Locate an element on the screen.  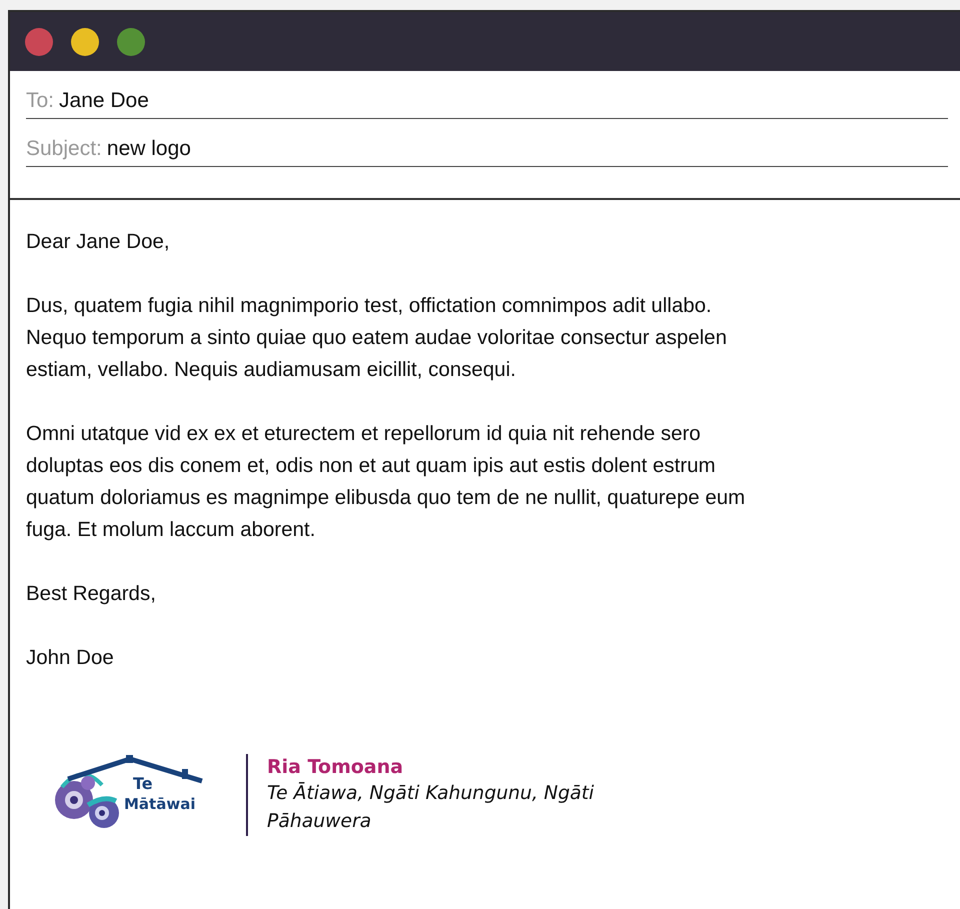
body-paragraph: Dear Jane Doe, is located at coordinates (98, 242).